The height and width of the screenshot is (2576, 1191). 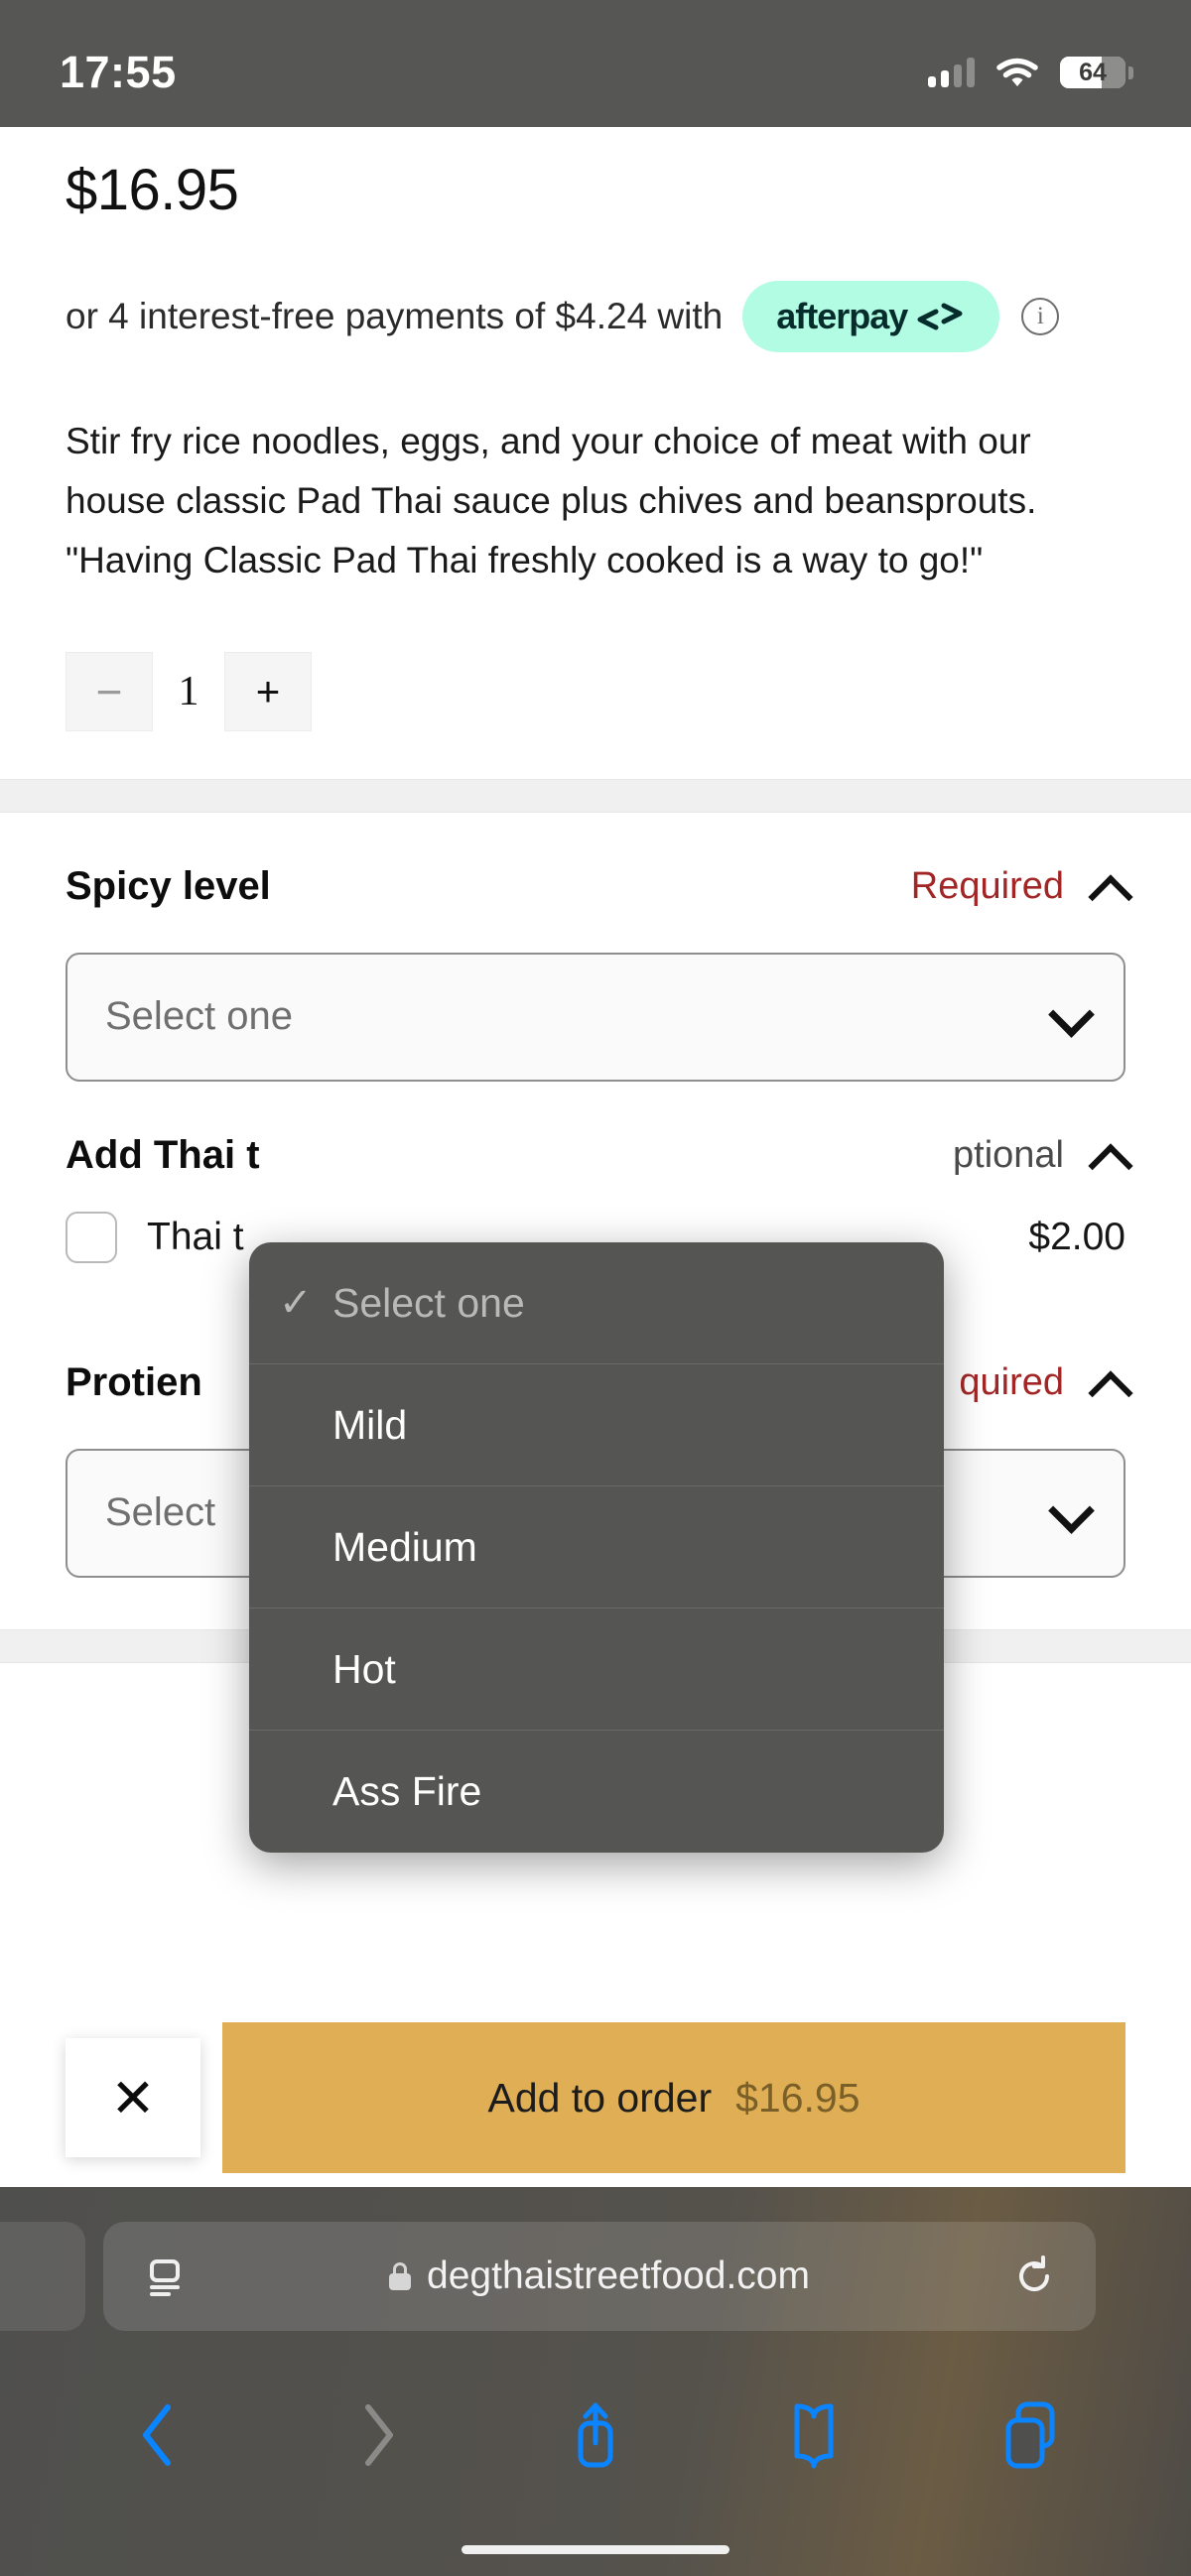 What do you see at coordinates (163, 1155) in the screenshot?
I see `option-title: Add Thai t` at bounding box center [163, 1155].